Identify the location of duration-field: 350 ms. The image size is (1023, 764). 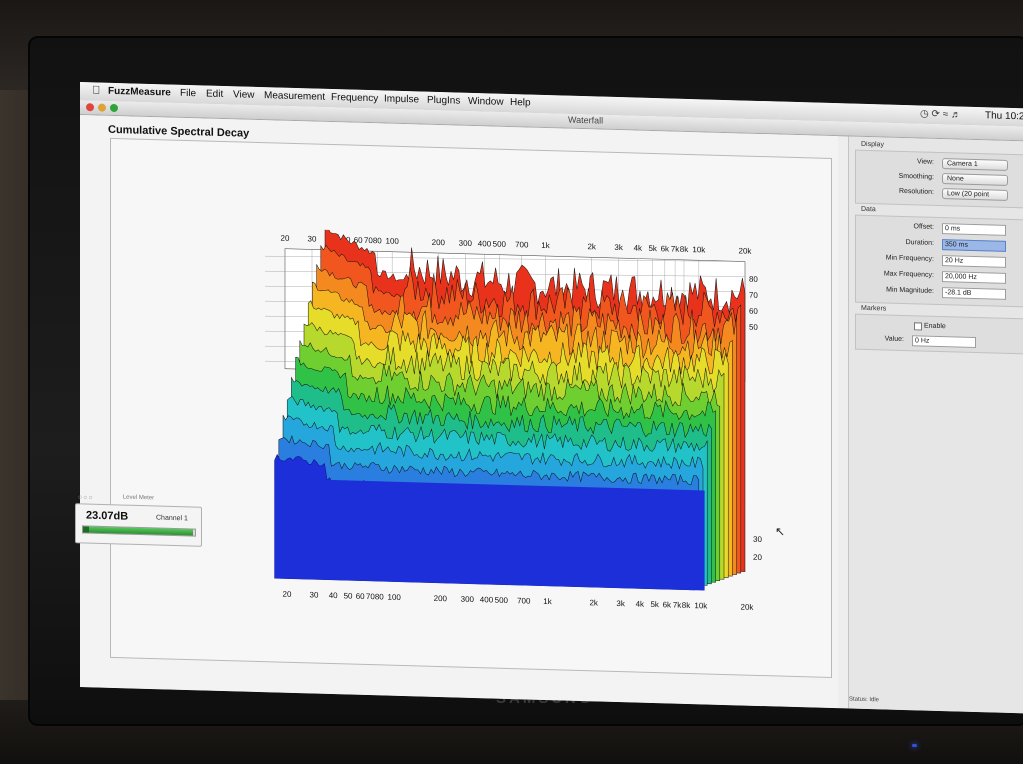
(974, 245).